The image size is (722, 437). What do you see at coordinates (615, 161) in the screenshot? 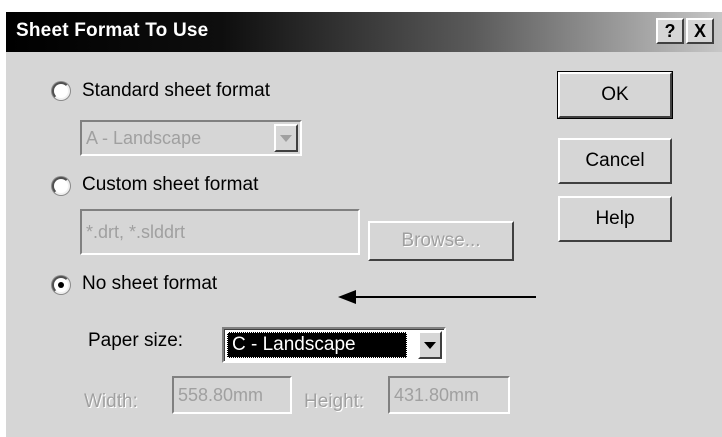
I see `cancel-button: Cancel` at bounding box center [615, 161].